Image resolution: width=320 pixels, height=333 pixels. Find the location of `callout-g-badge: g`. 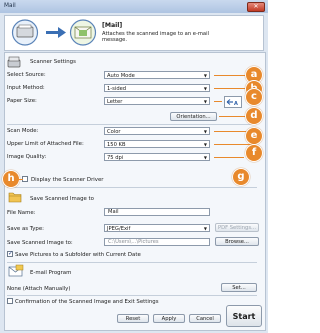

callout-g-badge: g is located at coordinates (241, 177).